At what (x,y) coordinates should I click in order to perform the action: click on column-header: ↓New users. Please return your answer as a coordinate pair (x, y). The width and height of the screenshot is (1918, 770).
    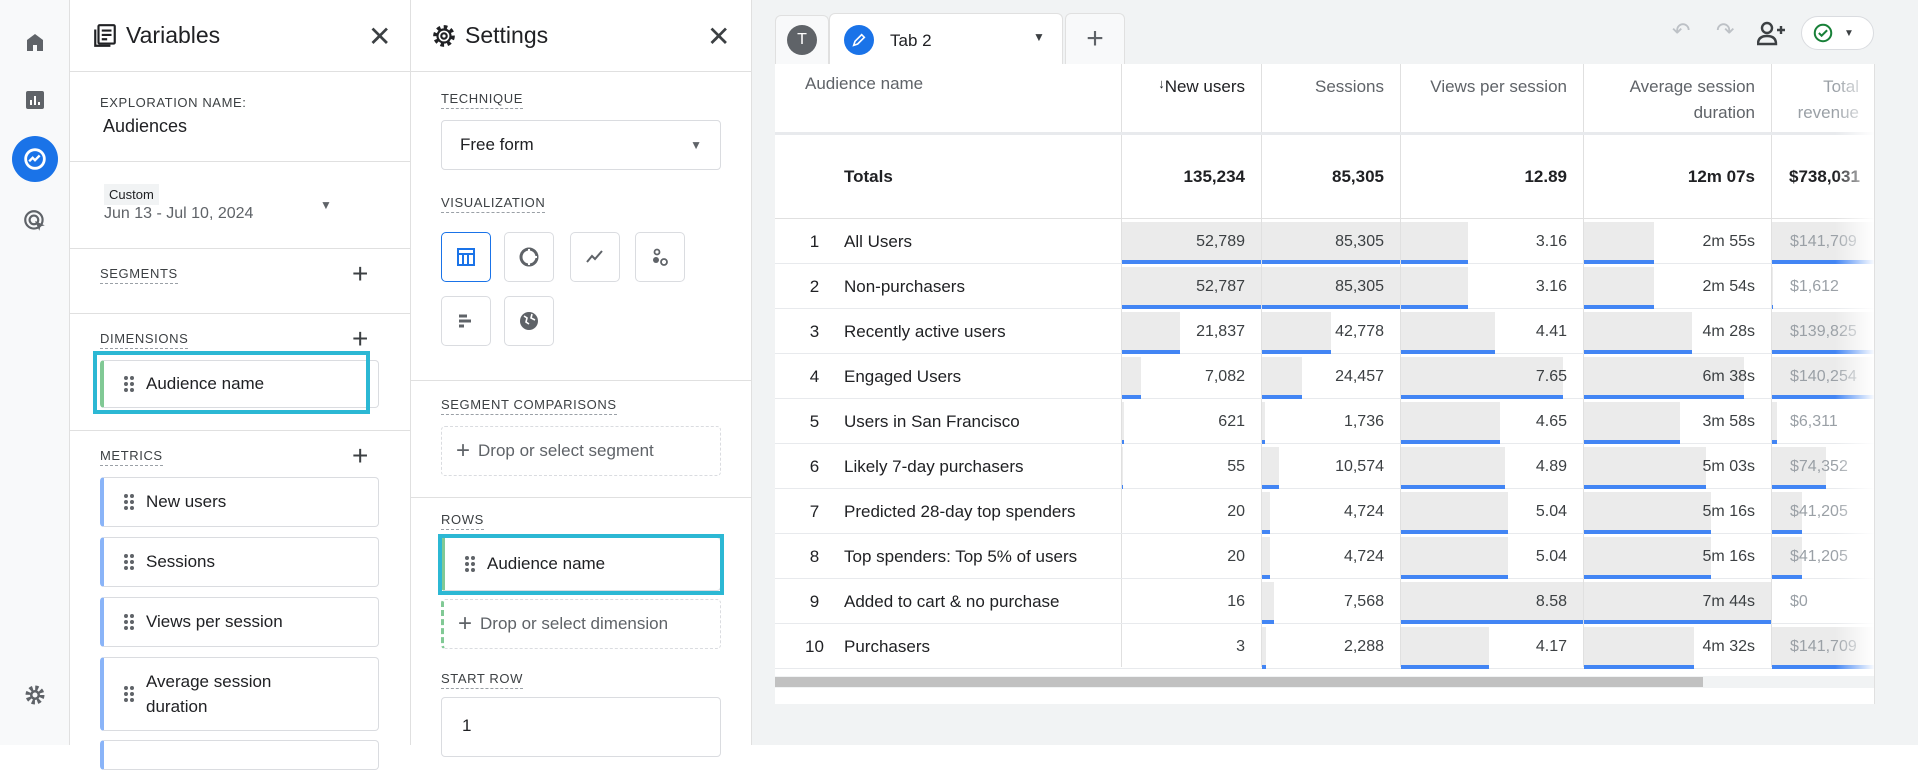
    Looking at the image, I should click on (1191, 98).